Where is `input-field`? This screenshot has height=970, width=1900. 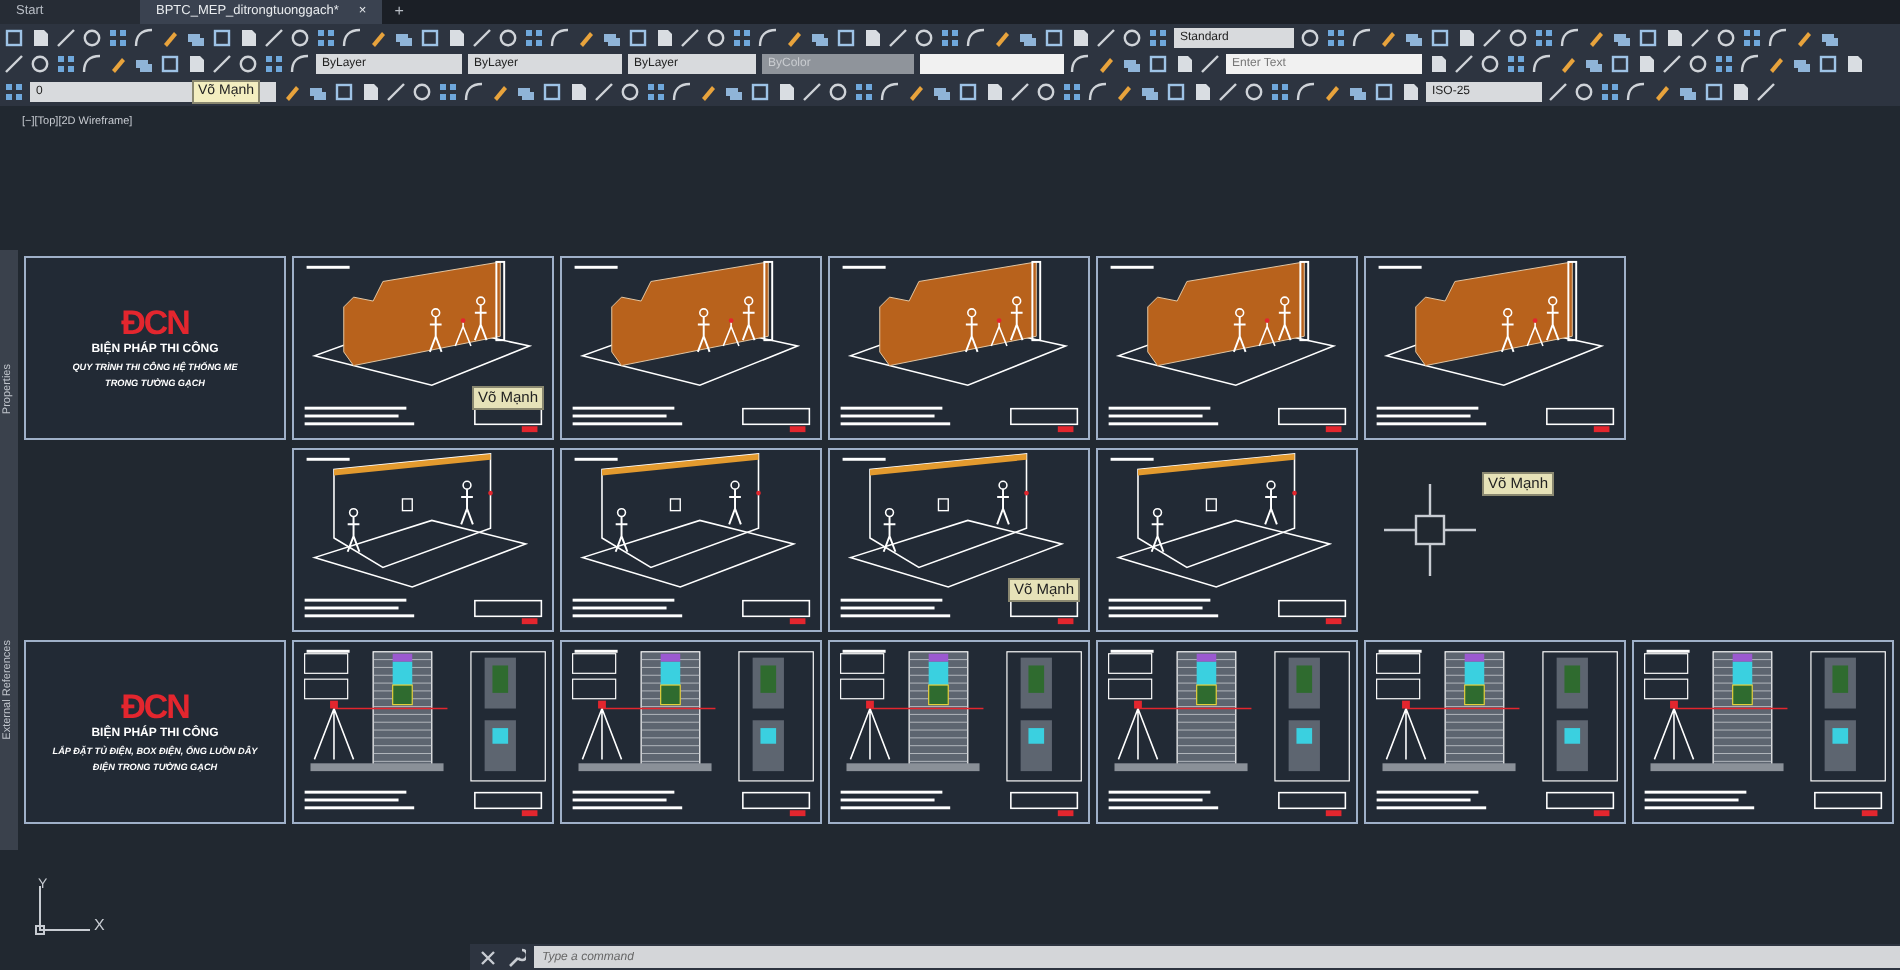 input-field is located at coordinates (992, 64).